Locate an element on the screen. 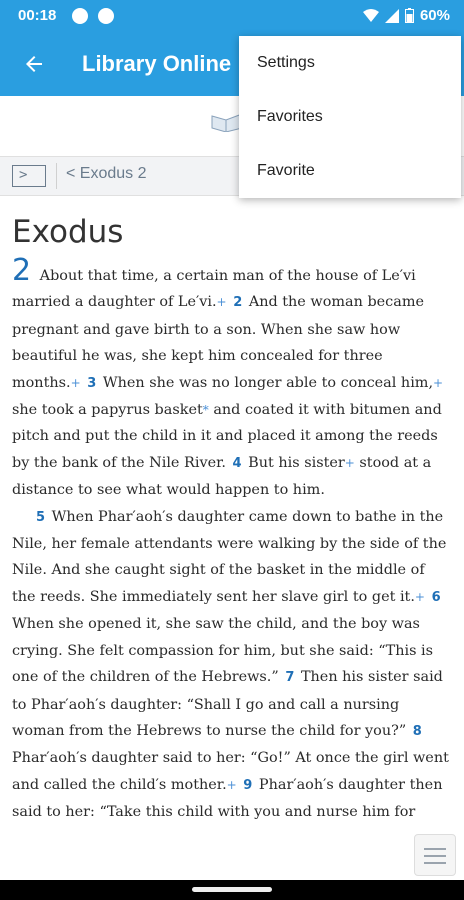 The height and width of the screenshot is (900, 464). signal-icon is located at coordinates (391, 15).